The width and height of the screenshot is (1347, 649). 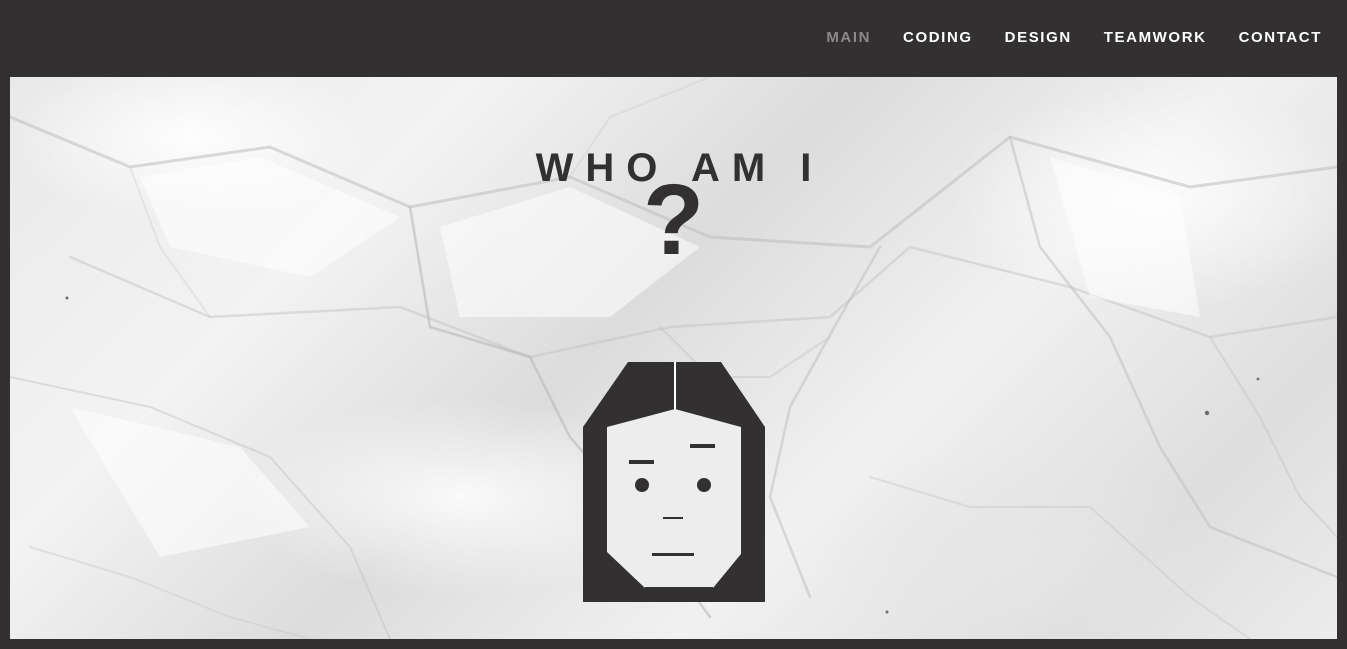 What do you see at coordinates (673, 38) in the screenshot?
I see `top-navigation-bar: MAIN CODING DESIGN TEAMWORK CONTACT` at bounding box center [673, 38].